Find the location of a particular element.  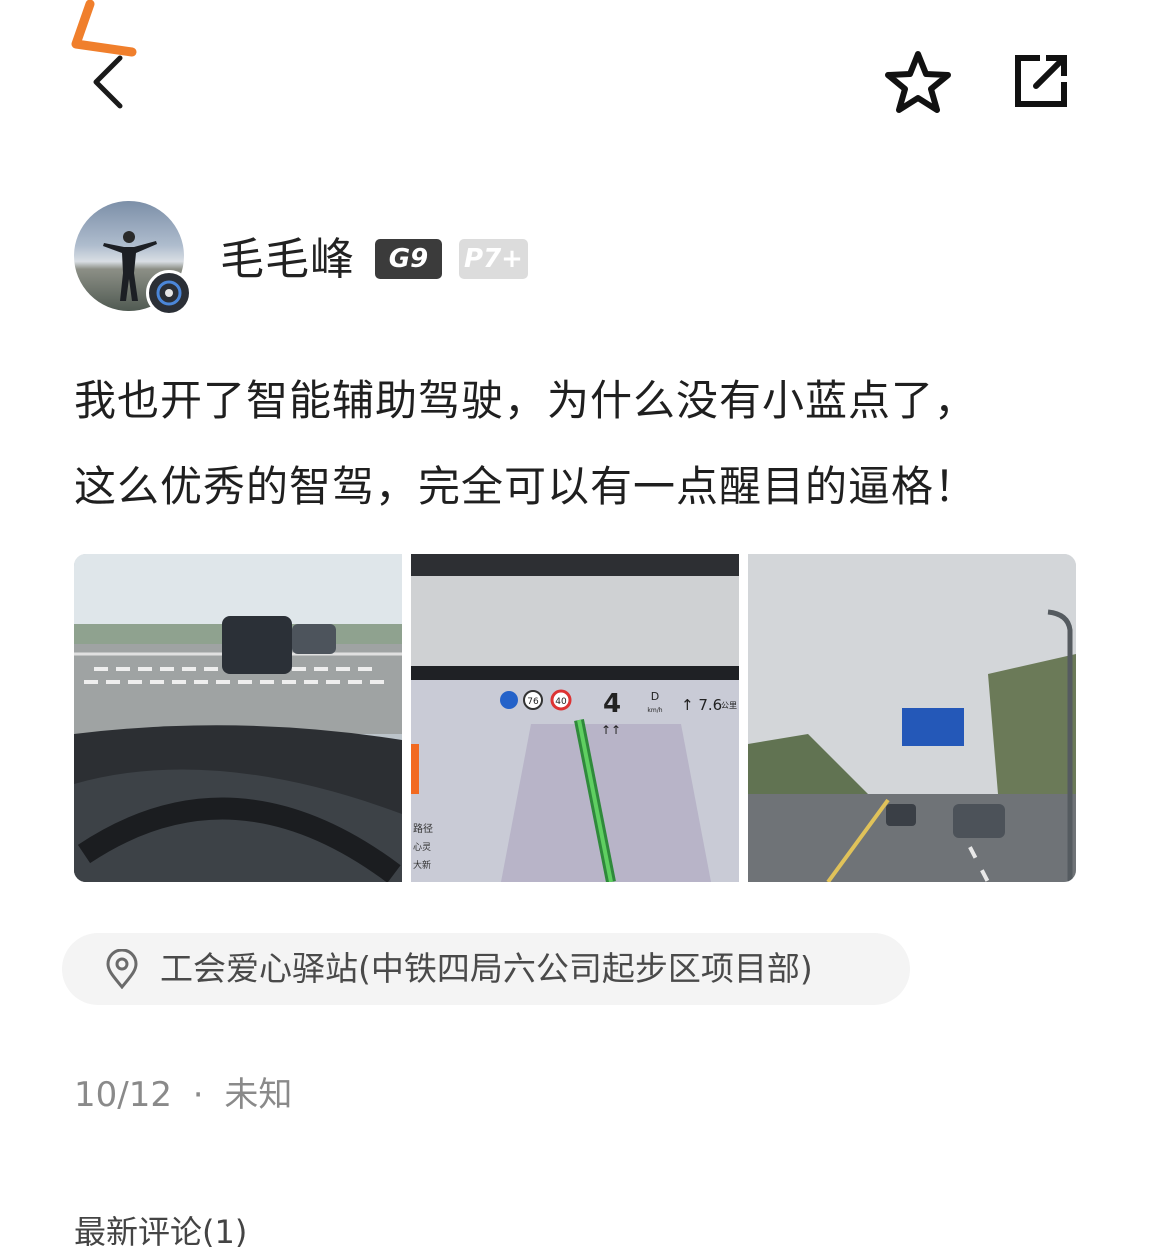

nav-distance: ↑ 7.6 is located at coordinates (701, 705).